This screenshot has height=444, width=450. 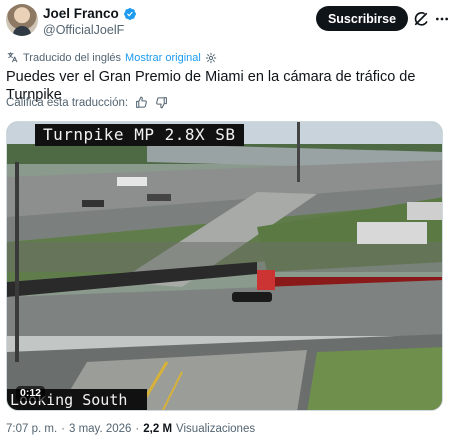 I want to click on author-name-row: Joel Franco, so click(x=90, y=13).